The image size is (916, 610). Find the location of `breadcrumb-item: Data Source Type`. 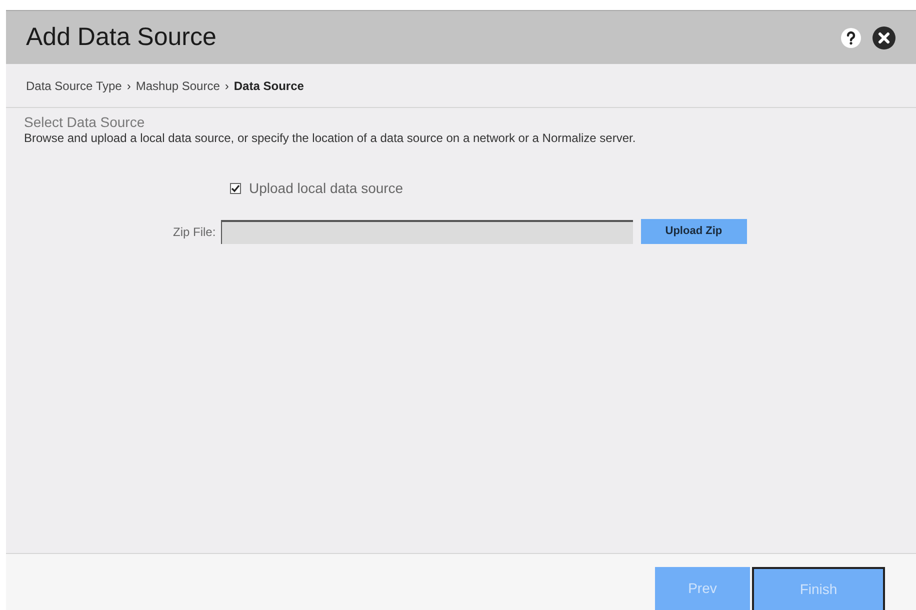

breadcrumb-item: Data Source Type is located at coordinates (74, 85).